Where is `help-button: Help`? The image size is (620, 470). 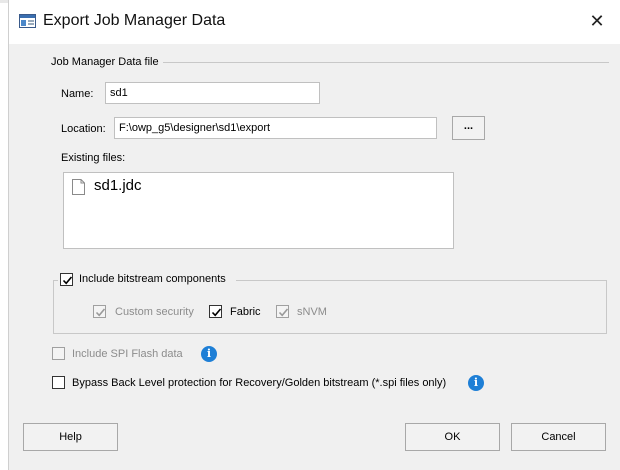
help-button: Help is located at coordinates (70, 437).